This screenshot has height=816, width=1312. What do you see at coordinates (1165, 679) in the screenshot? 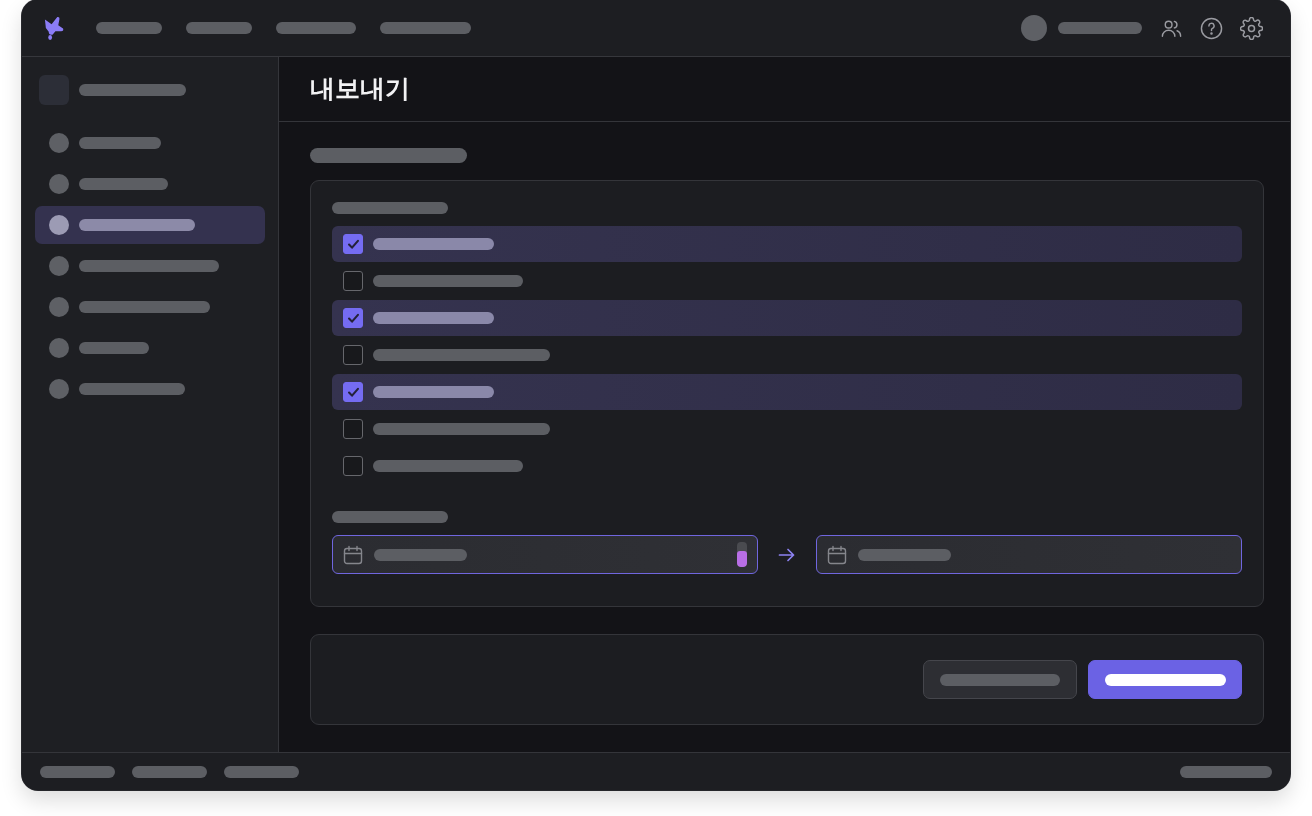
I see `primary-button` at bounding box center [1165, 679].